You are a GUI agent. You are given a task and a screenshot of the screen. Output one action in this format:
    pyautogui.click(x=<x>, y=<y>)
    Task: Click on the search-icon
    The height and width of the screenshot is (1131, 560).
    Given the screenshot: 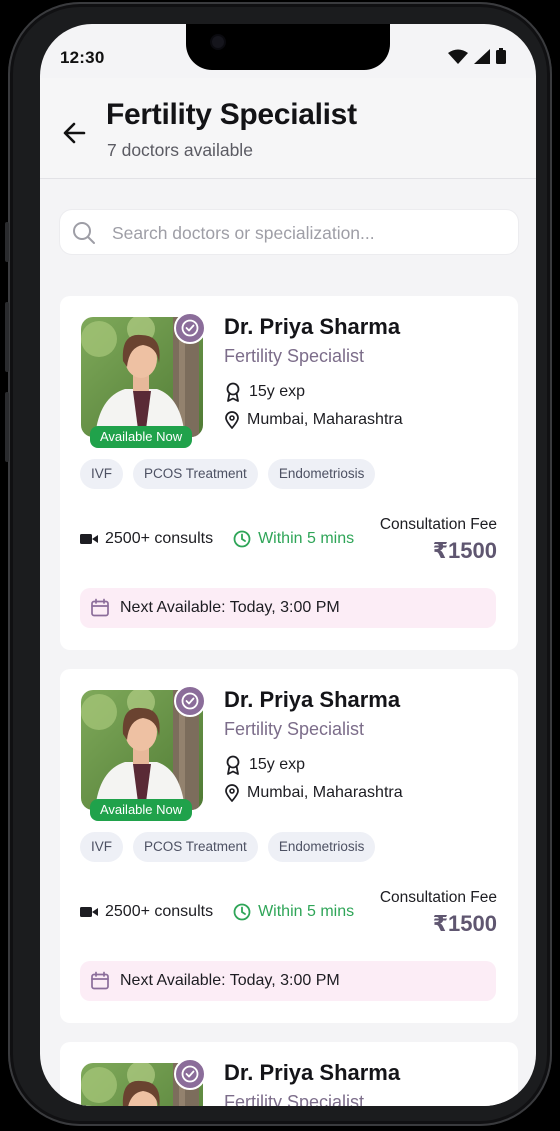 What is the action you would take?
    pyautogui.click(x=84, y=233)
    